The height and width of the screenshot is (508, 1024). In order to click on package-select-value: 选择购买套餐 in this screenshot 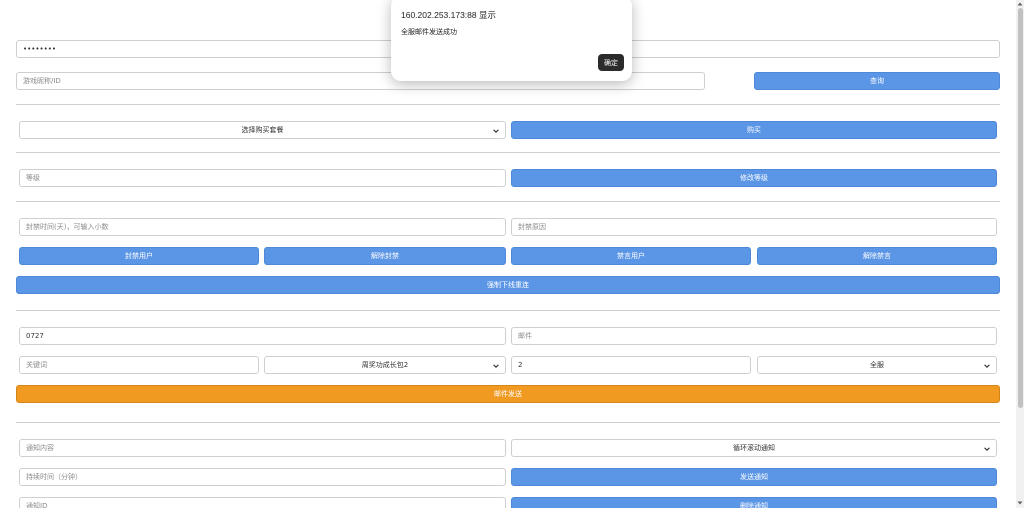, I will do `click(262, 130)`.